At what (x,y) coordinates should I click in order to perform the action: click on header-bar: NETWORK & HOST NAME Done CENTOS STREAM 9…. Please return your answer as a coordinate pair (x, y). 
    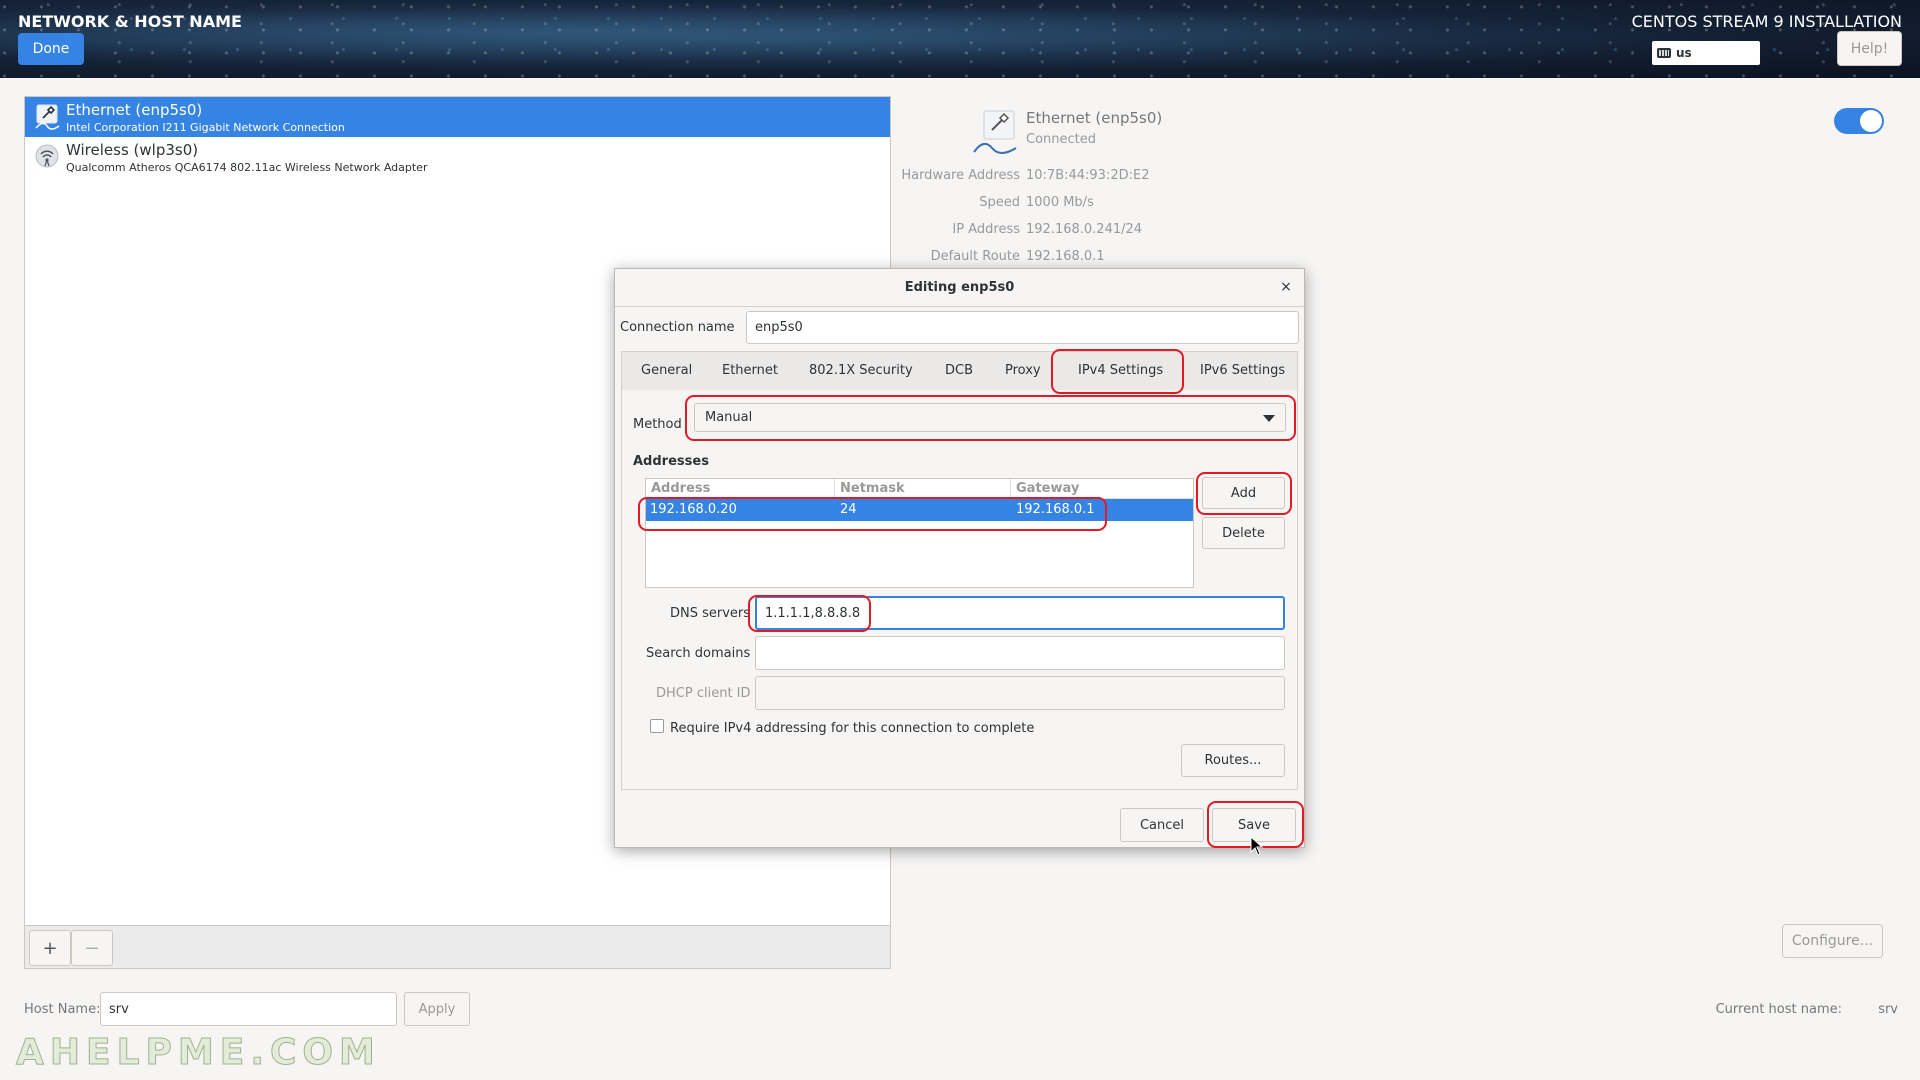
    Looking at the image, I should click on (960, 39).